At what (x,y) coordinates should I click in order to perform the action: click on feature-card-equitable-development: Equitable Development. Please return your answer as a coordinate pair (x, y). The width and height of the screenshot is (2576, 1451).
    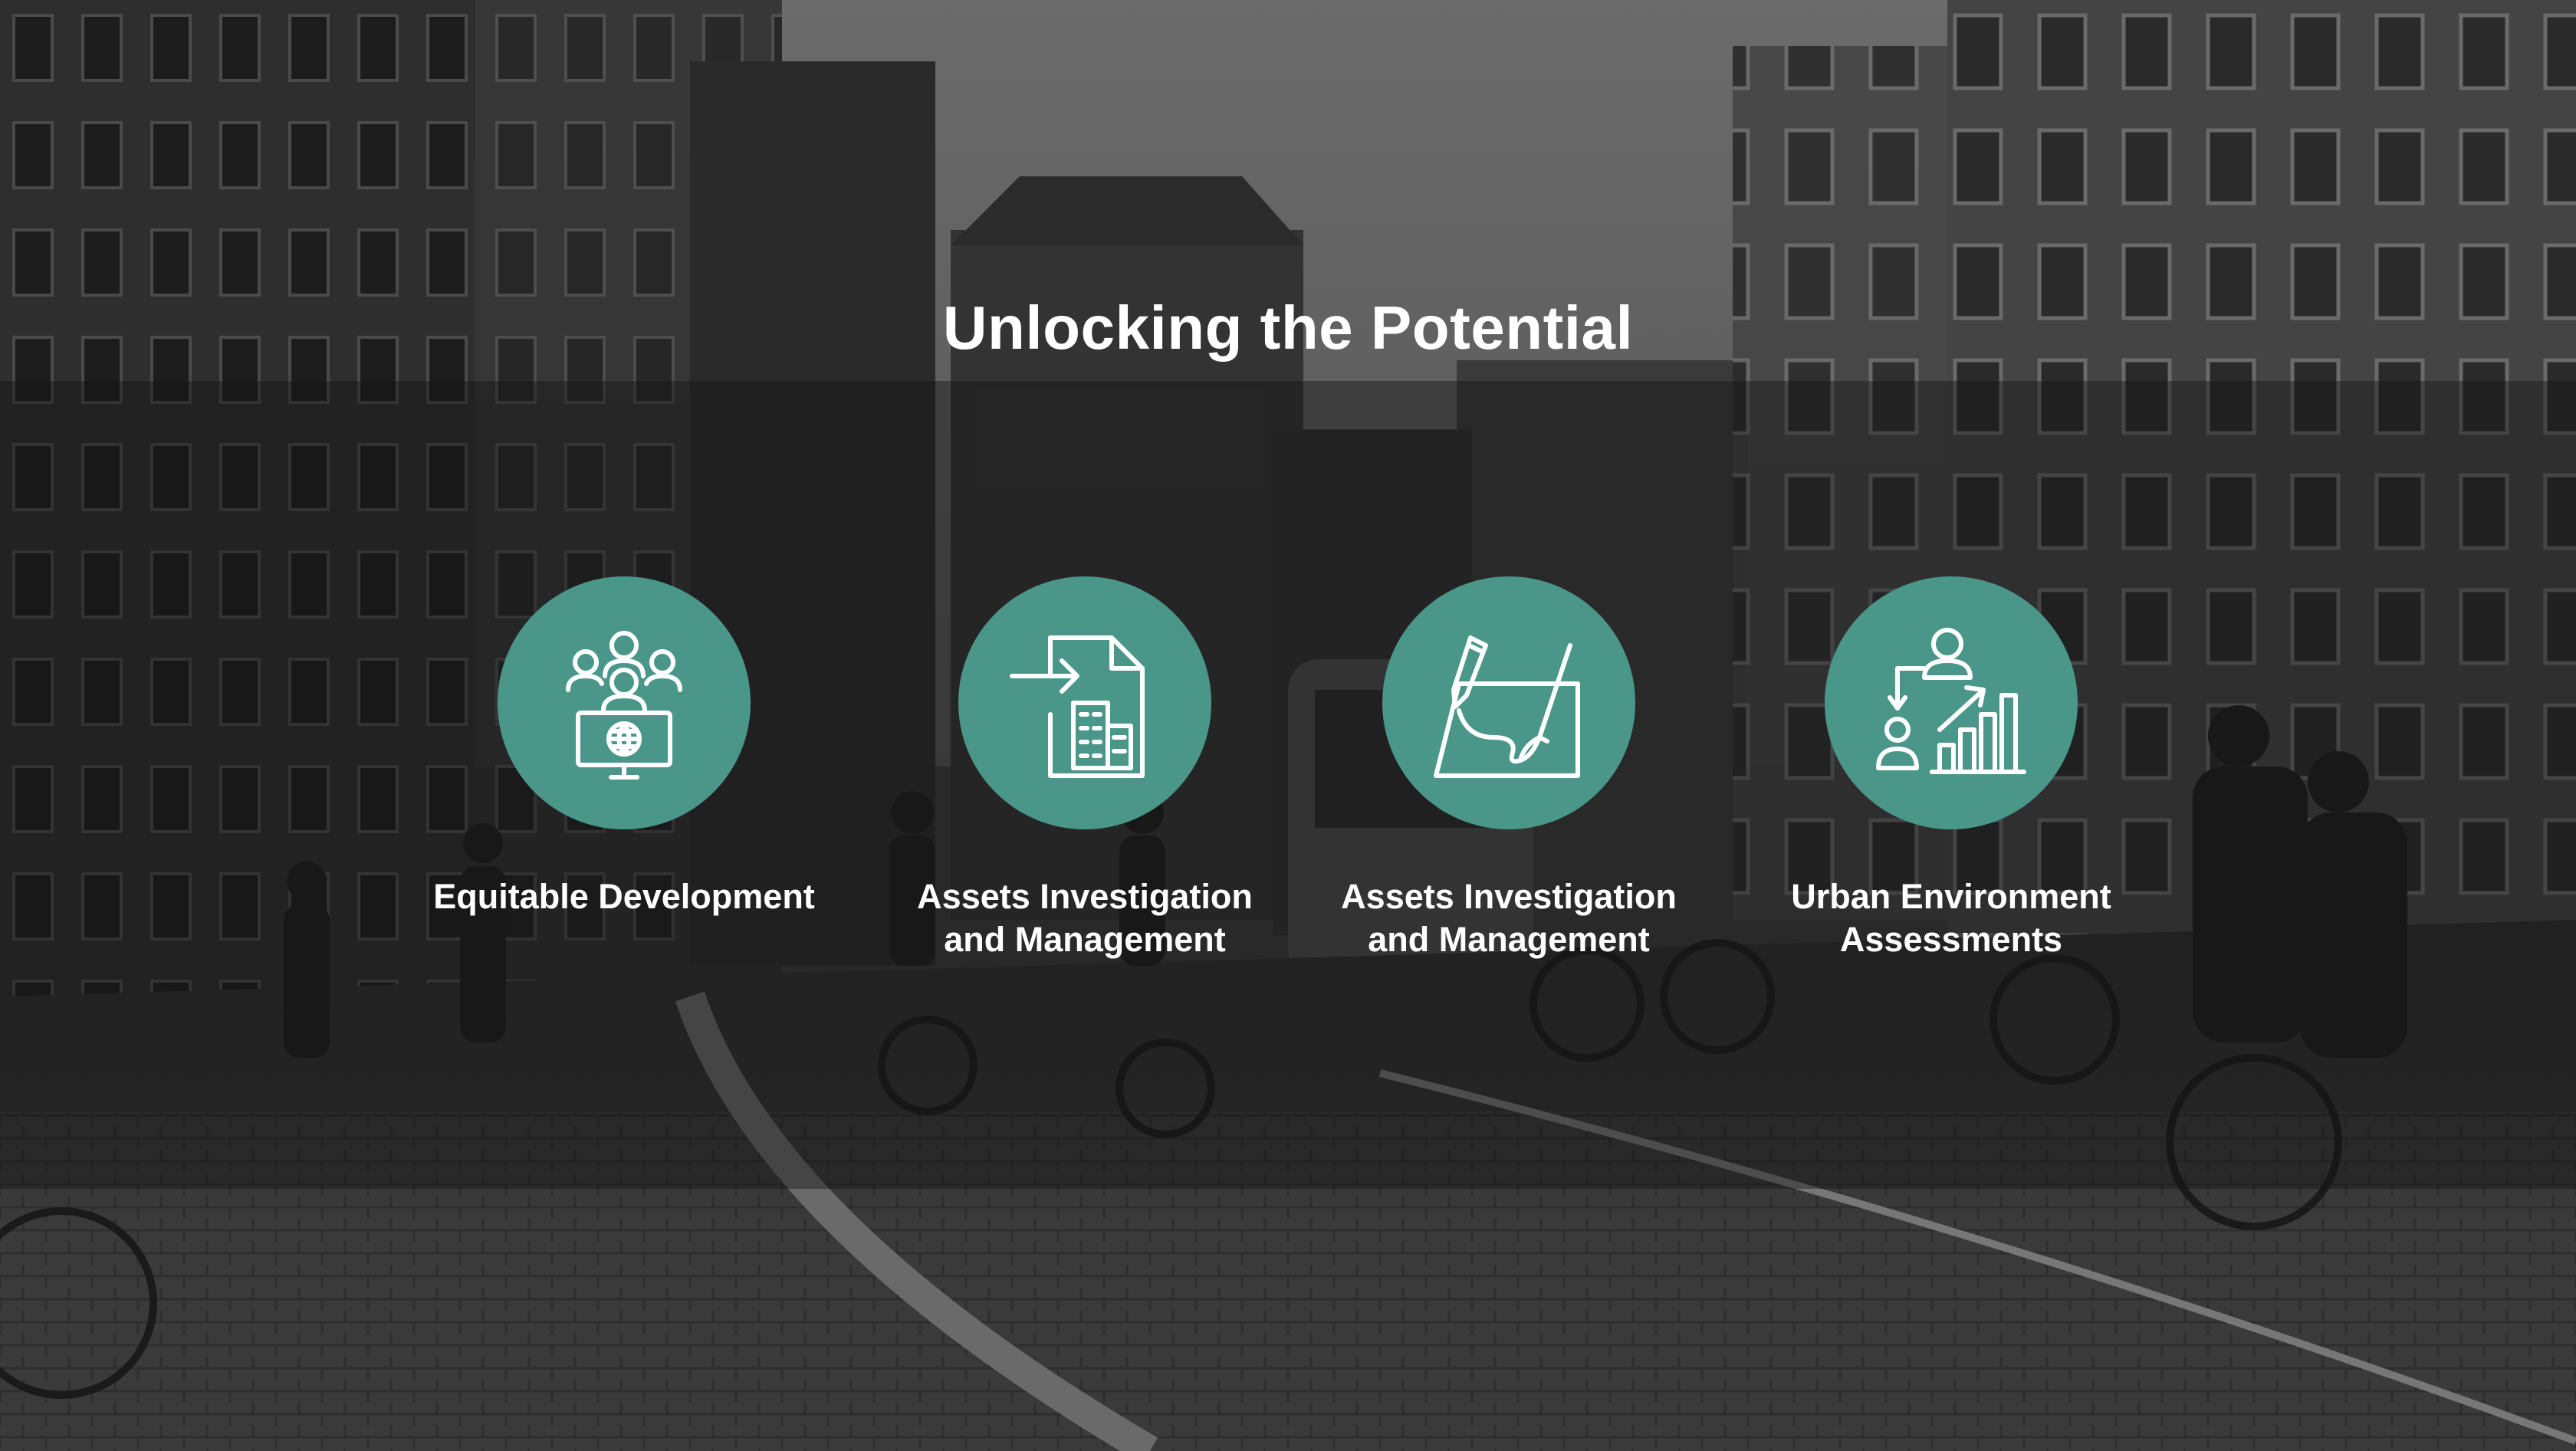
    Looking at the image, I should click on (624, 747).